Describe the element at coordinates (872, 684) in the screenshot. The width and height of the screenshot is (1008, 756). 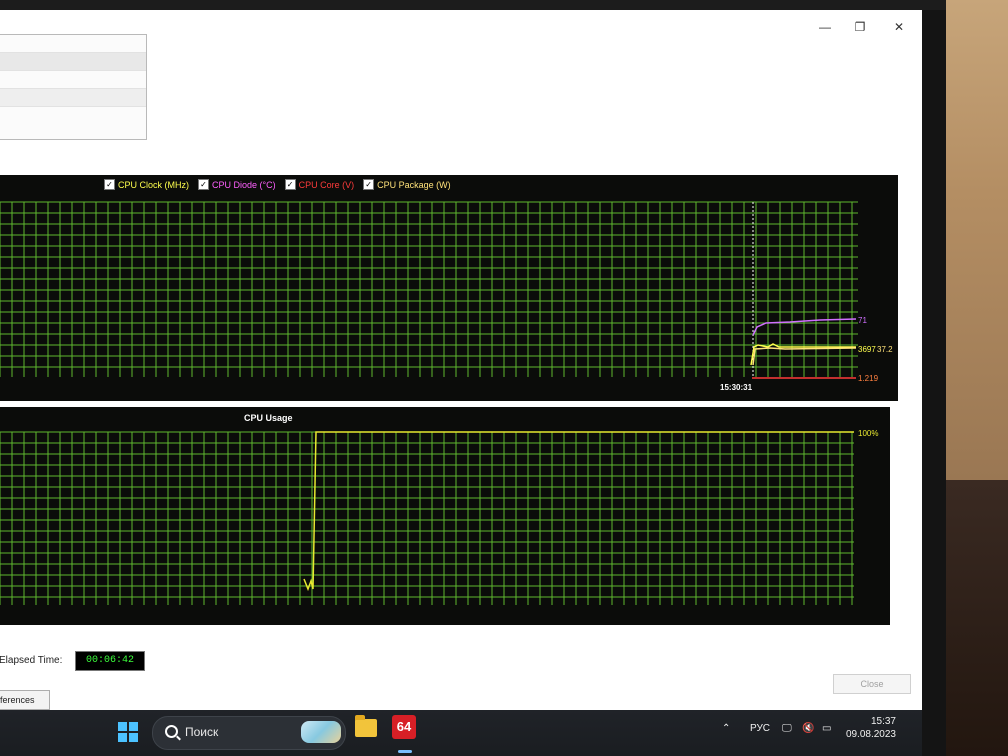
I see `close-button: Close` at that location.